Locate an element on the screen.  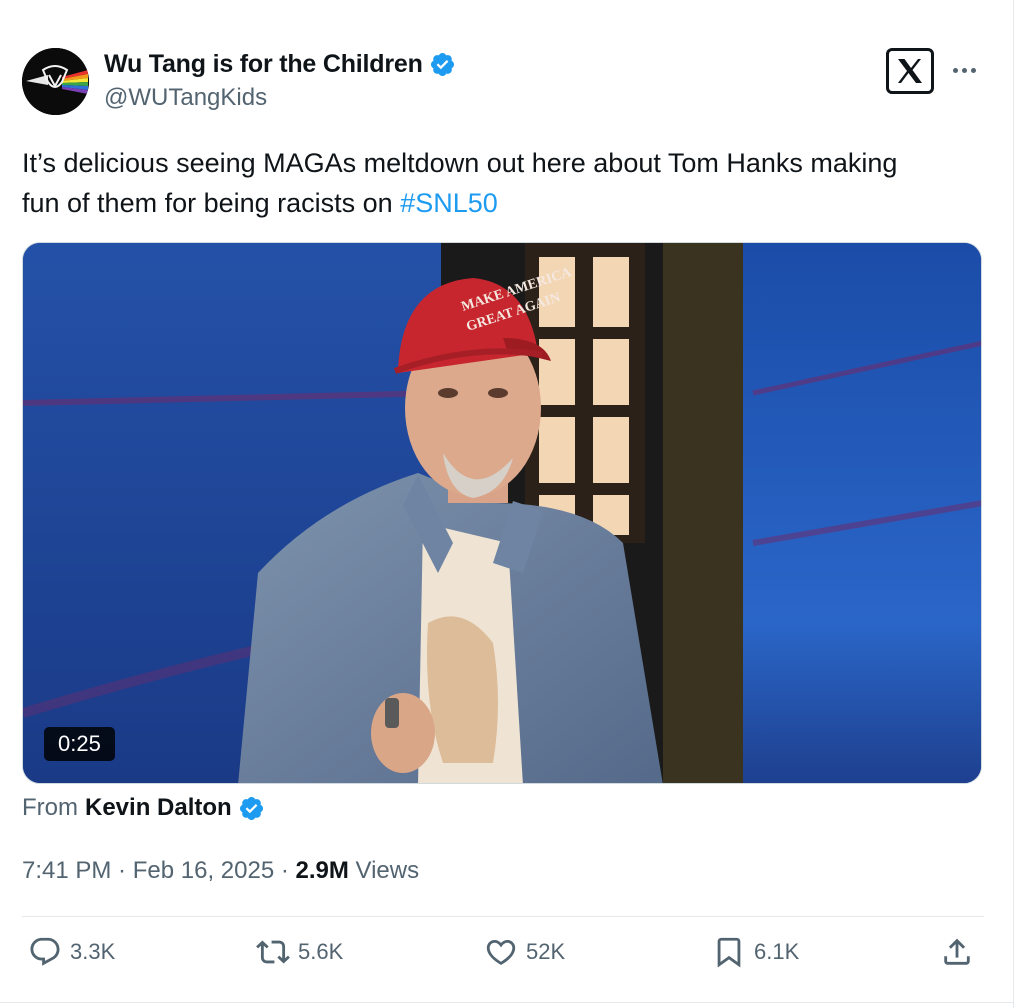
author-name-row: Wu Tang is for the Children is located at coordinates (280, 64).